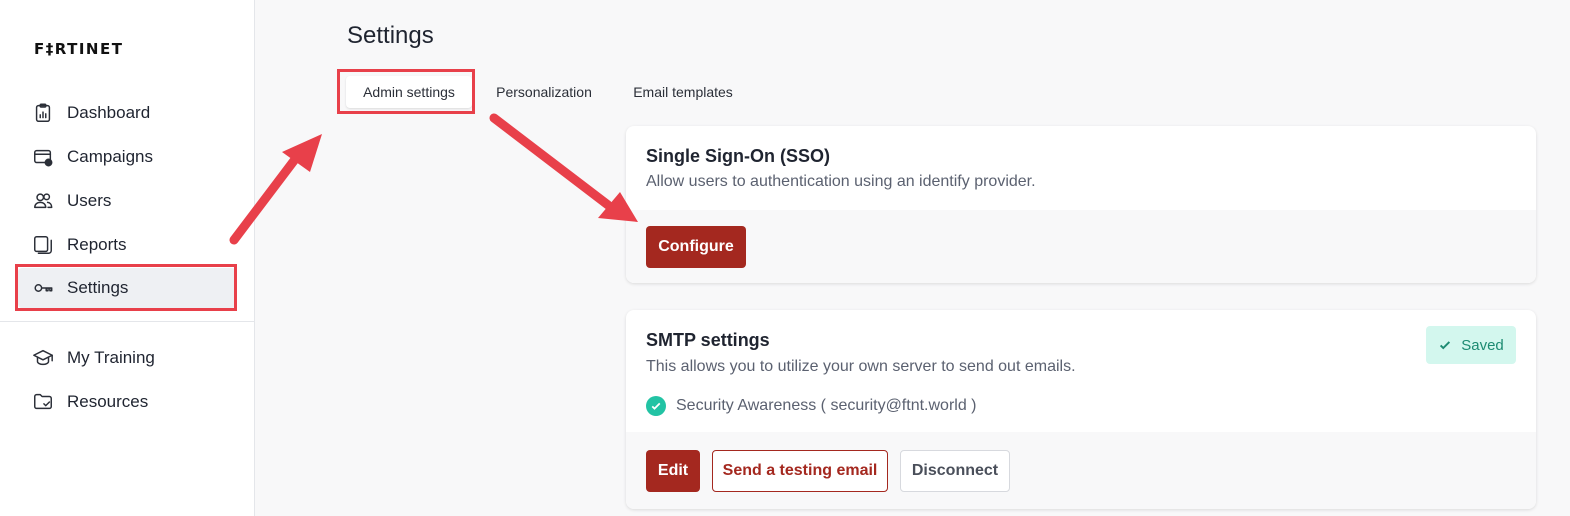  I want to click on disconnect-button: Disconnect, so click(955, 471).